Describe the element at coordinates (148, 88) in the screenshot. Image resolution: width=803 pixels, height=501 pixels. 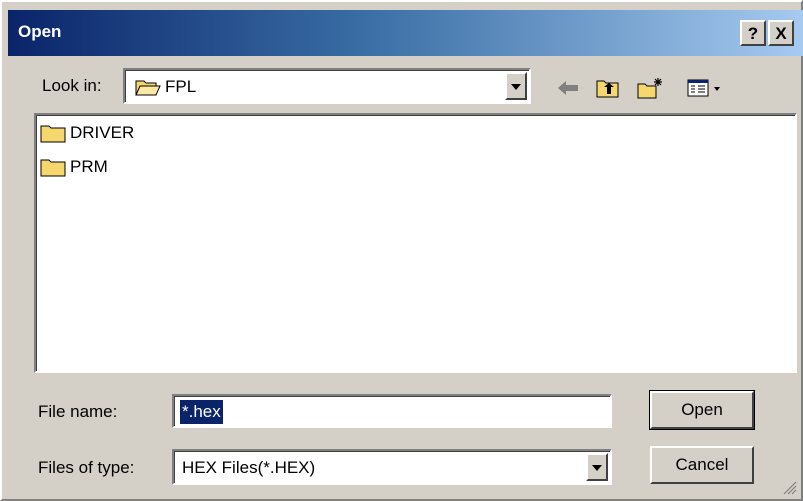
I see `open-folder-icon` at that location.